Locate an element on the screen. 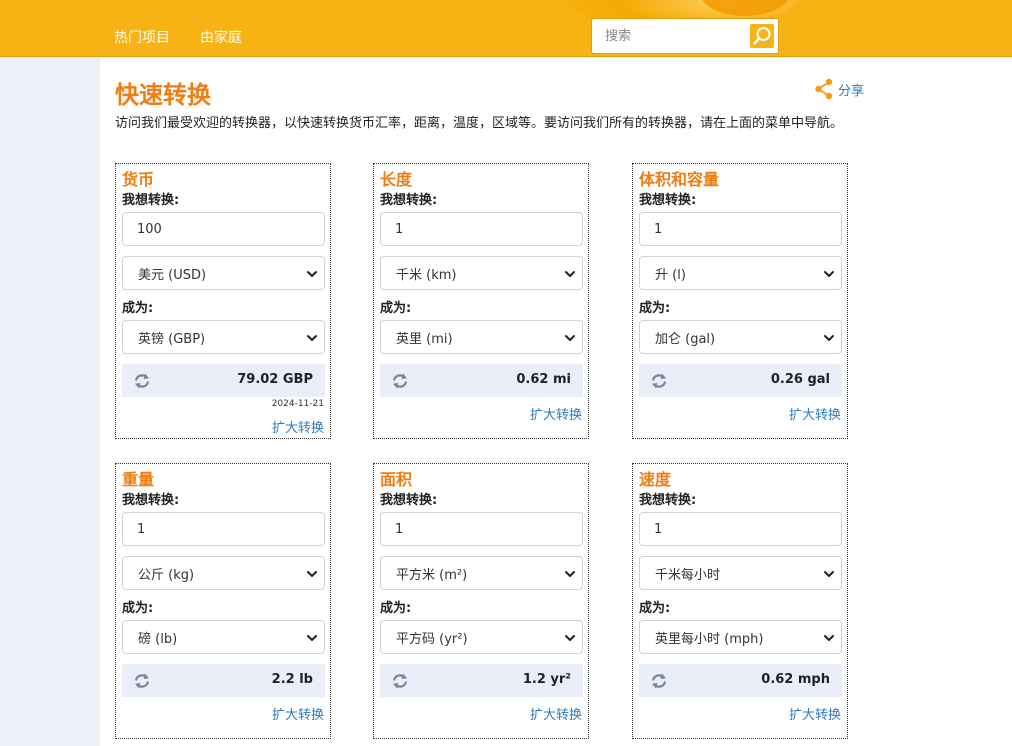 Image resolution: width=1012 pixels, height=746 pixels. result-box: 2.2 lb is located at coordinates (223, 680).